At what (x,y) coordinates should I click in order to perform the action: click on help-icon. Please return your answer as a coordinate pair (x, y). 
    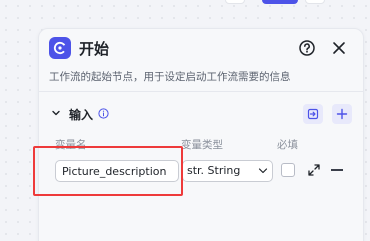
    Looking at the image, I should click on (307, 48).